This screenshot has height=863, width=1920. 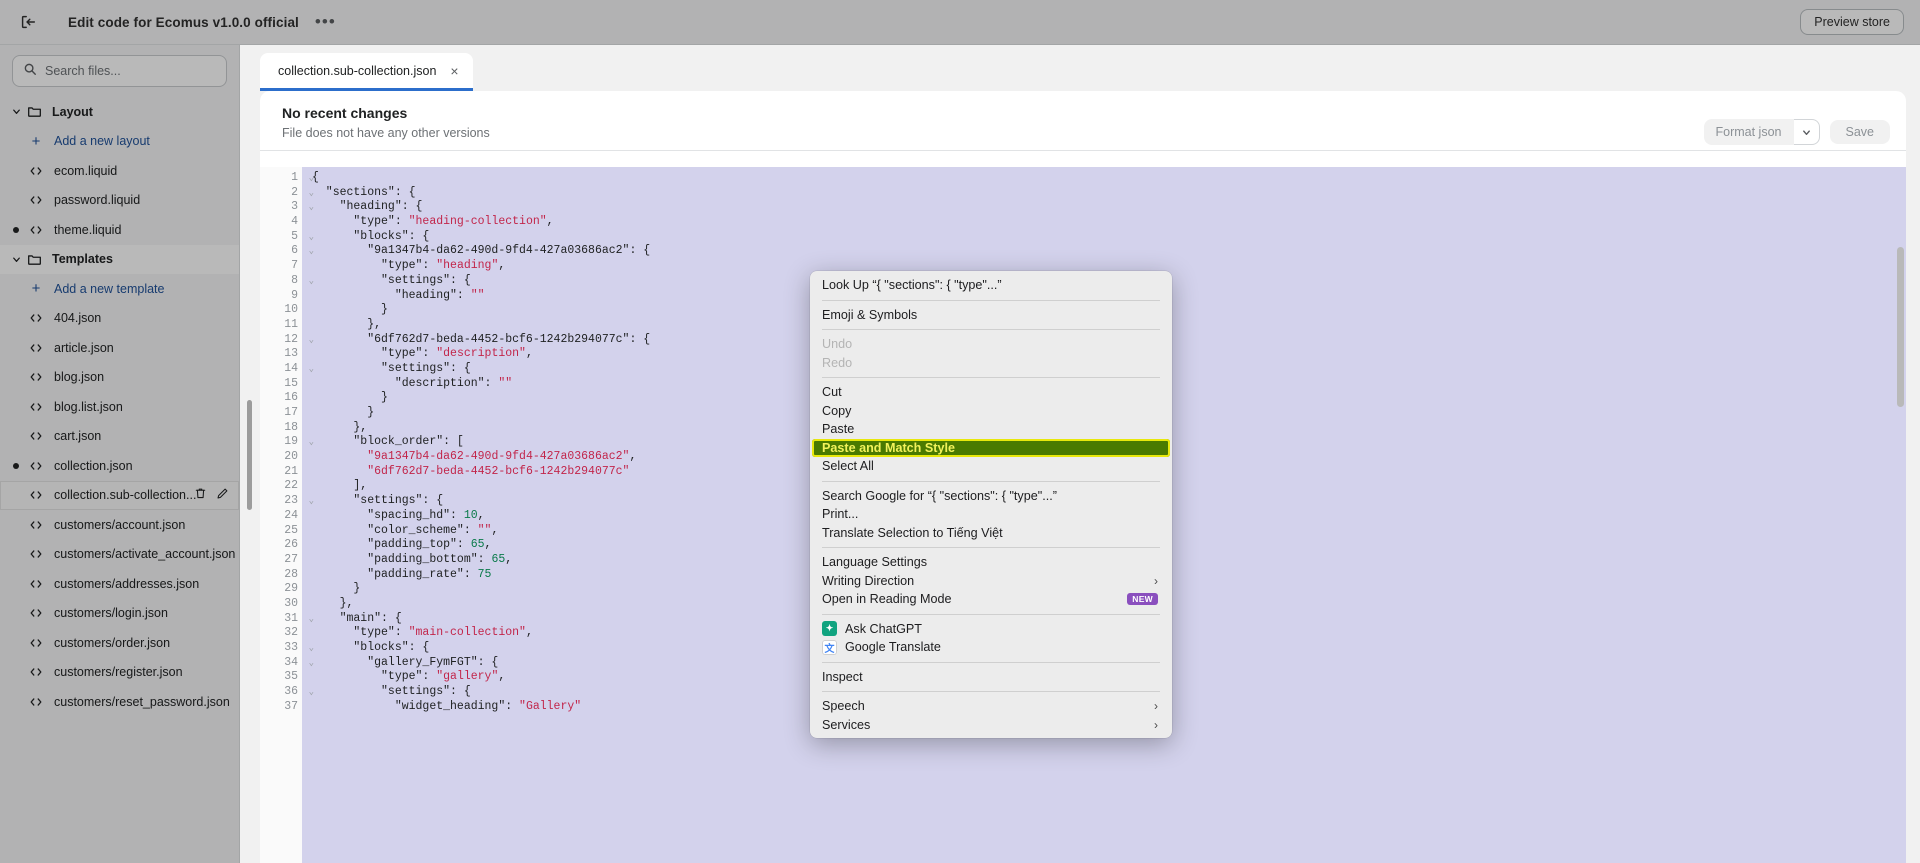 What do you see at coordinates (119, 230) in the screenshot?
I see `file-row: theme.liquid` at bounding box center [119, 230].